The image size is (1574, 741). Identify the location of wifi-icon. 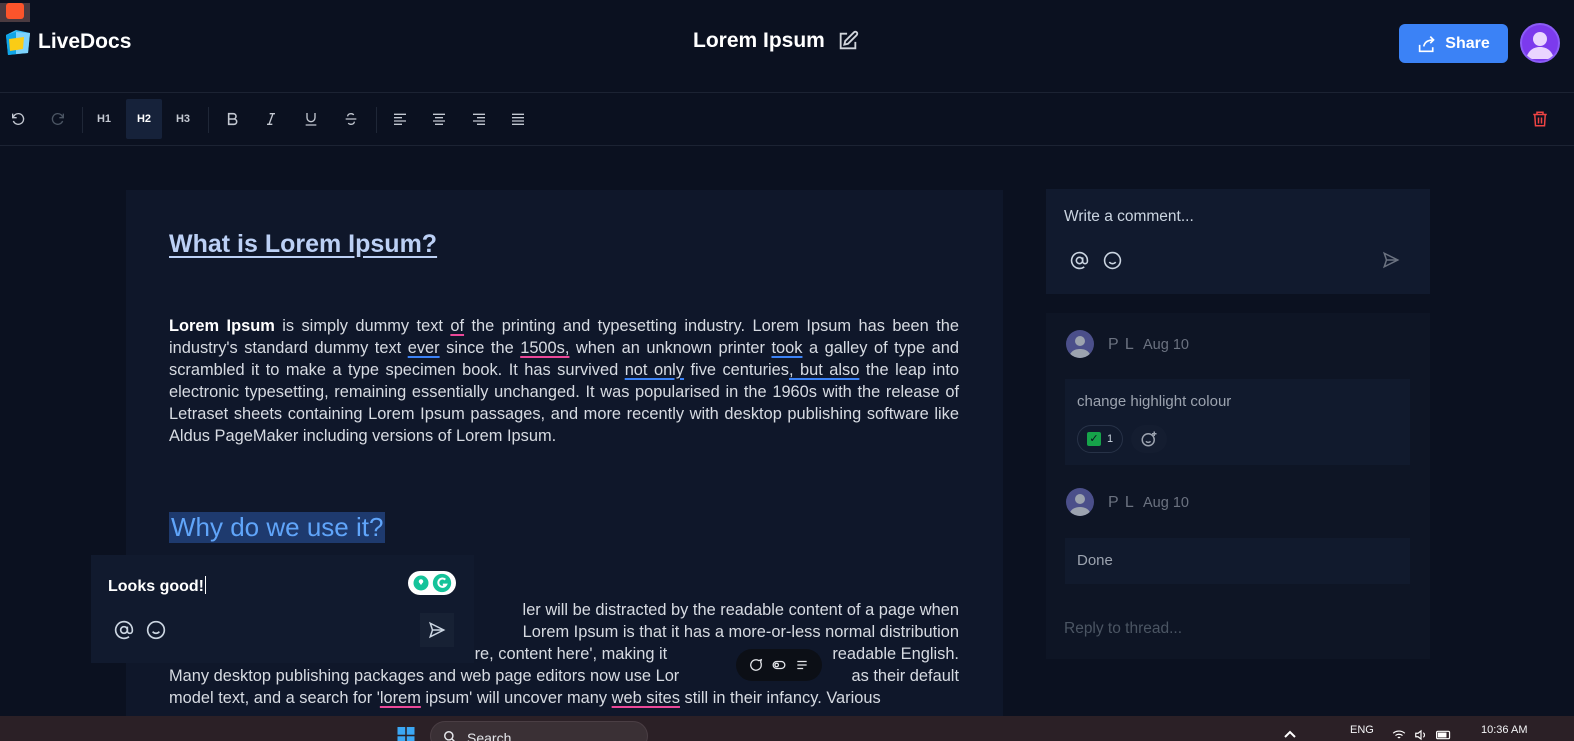
(1399, 735).